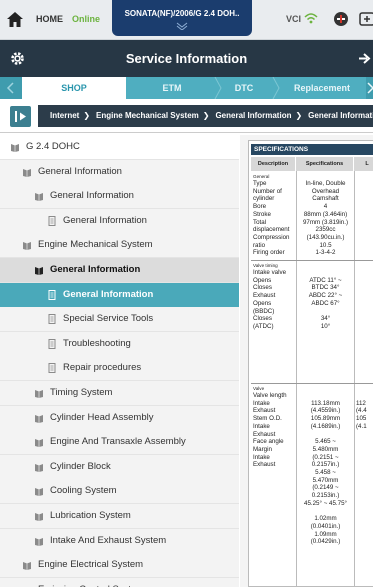 This screenshot has height=587, width=373. Describe the element at coordinates (53, 146) in the screenshot. I see `tree-item-label: G 2.4 DOHC` at that location.